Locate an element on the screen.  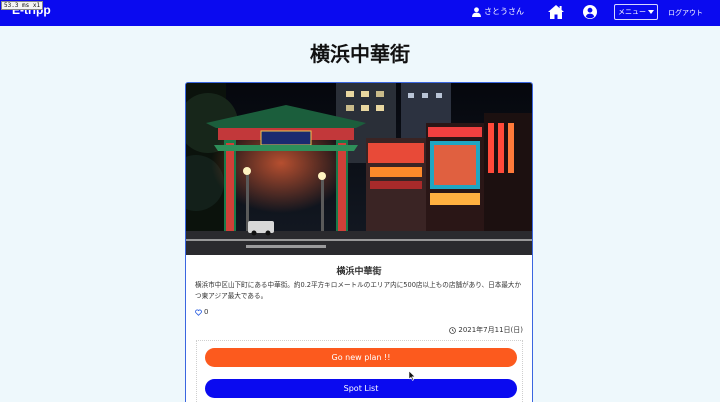
user-name-label: さとうさん is located at coordinates (504, 11).